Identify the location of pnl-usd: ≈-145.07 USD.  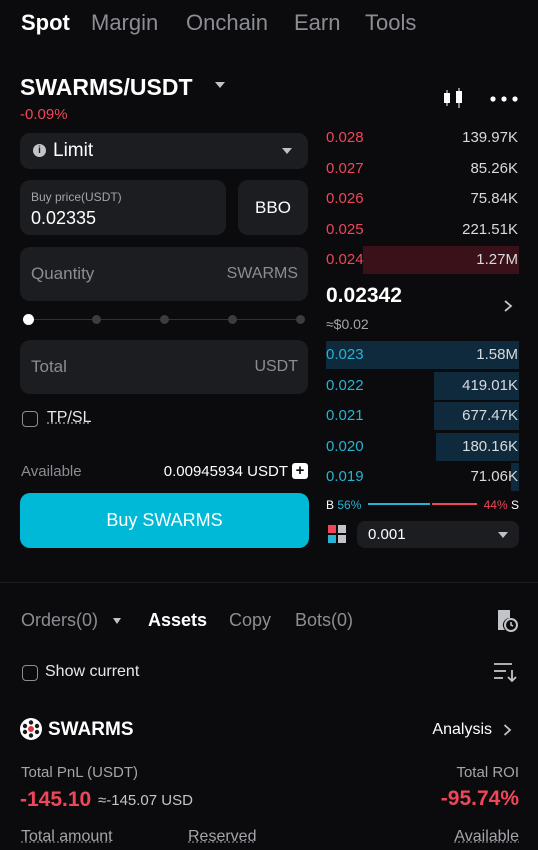
(145, 800).